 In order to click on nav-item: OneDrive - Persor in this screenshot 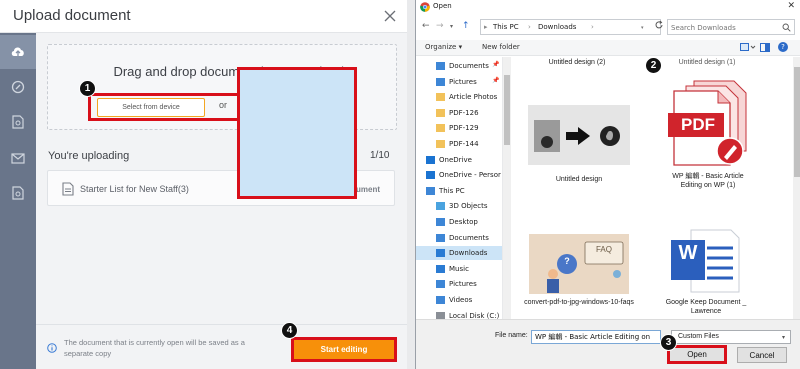, I will do `click(463, 175)`.